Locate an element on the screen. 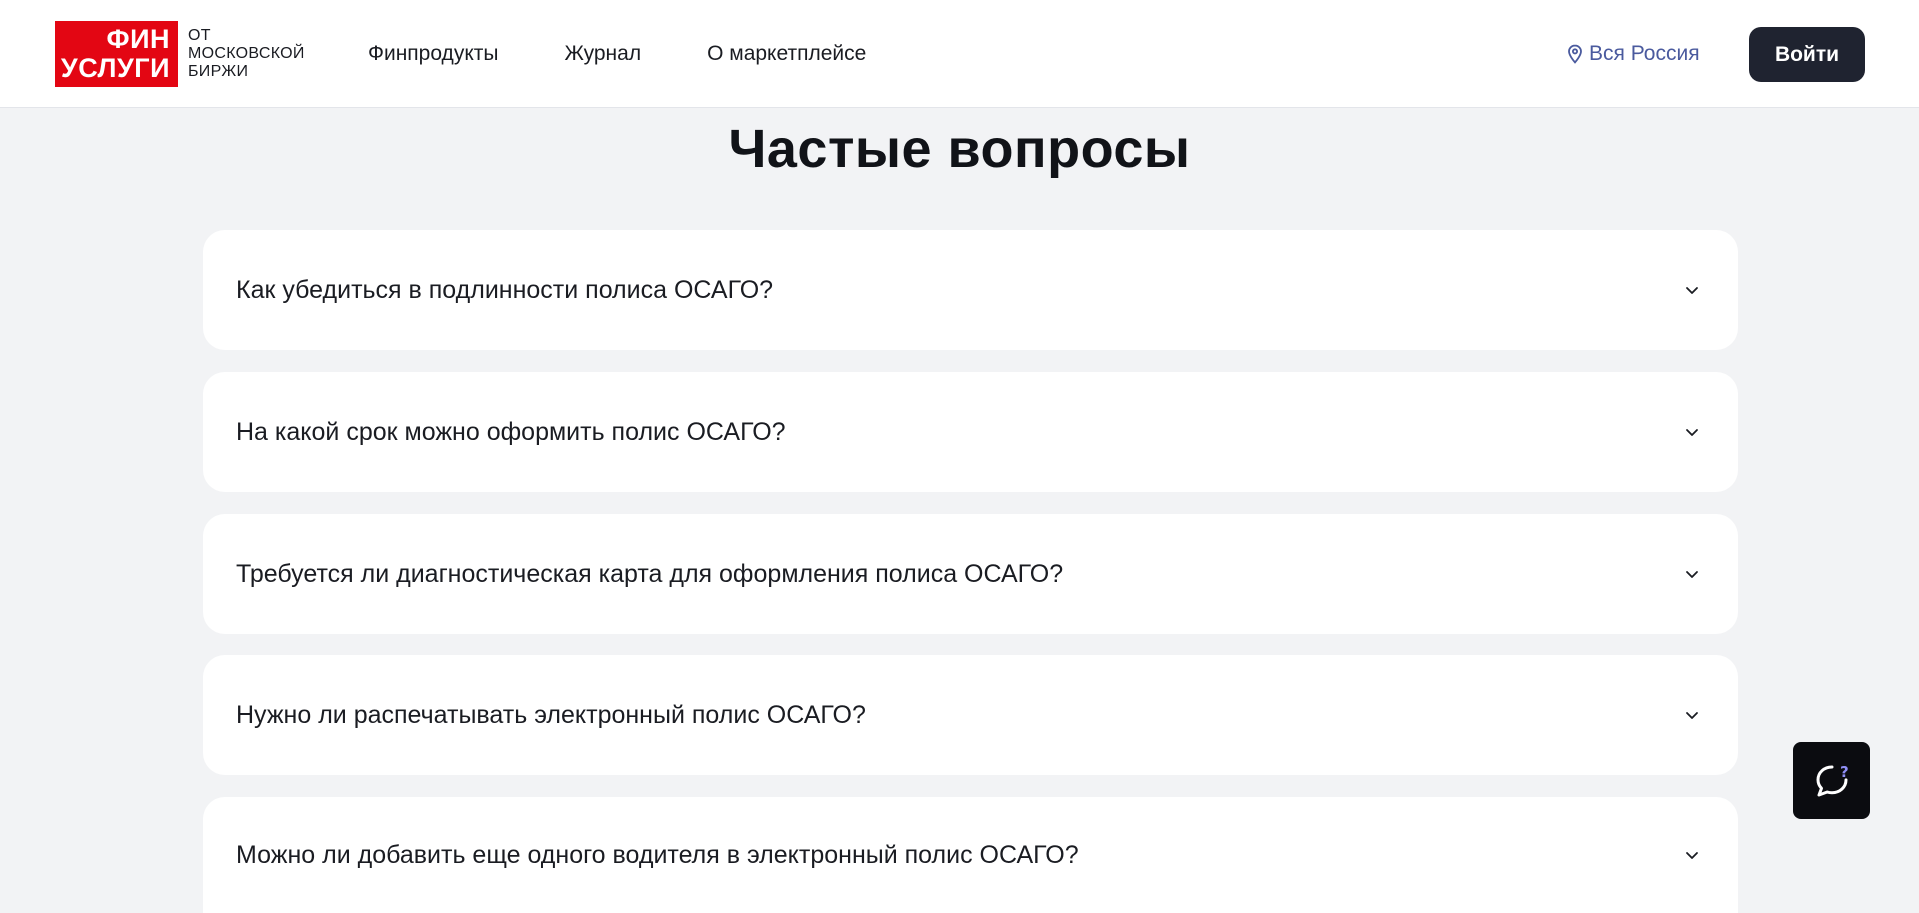 The image size is (1919, 913). login-button: Войти is located at coordinates (1807, 54).